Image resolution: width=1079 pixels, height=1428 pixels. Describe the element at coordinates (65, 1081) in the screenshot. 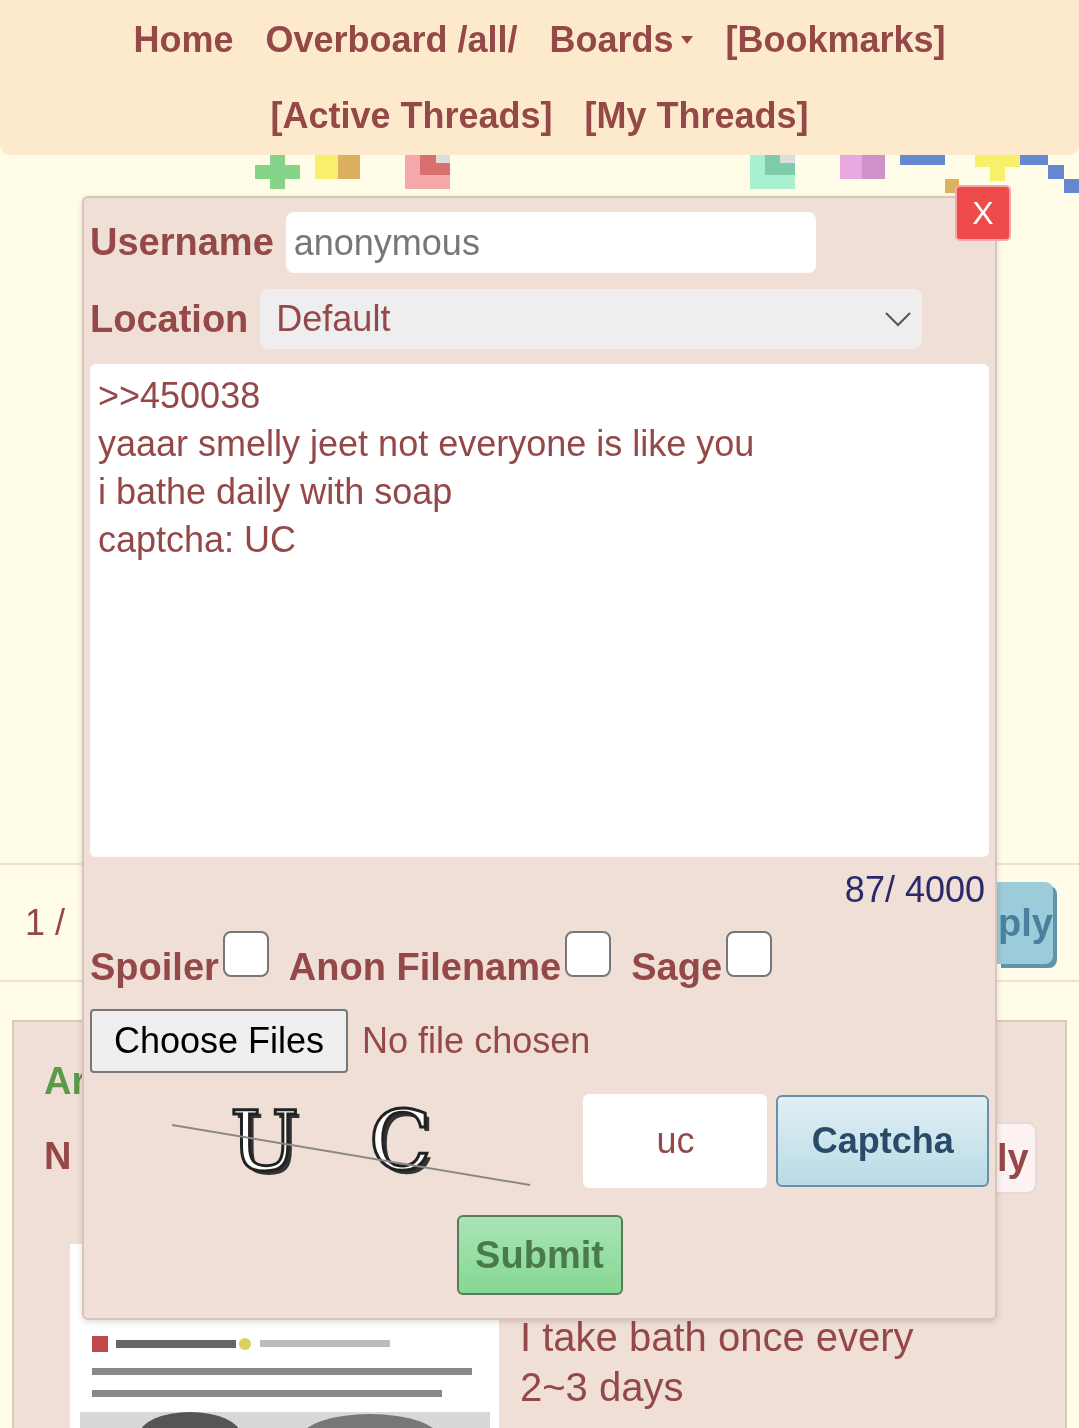

I see `poster-name: Ar` at that location.